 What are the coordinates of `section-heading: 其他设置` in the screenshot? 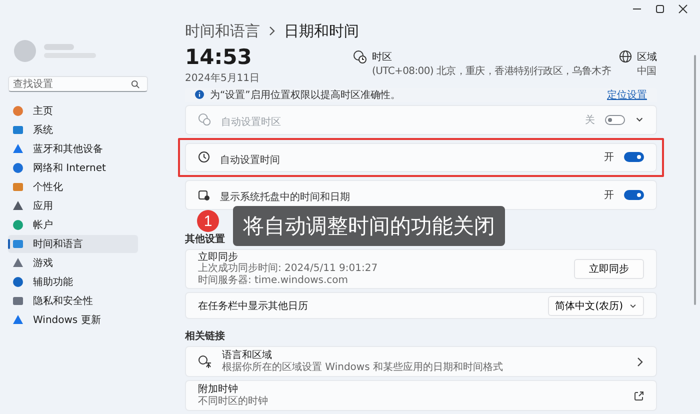 It's located at (205, 239).